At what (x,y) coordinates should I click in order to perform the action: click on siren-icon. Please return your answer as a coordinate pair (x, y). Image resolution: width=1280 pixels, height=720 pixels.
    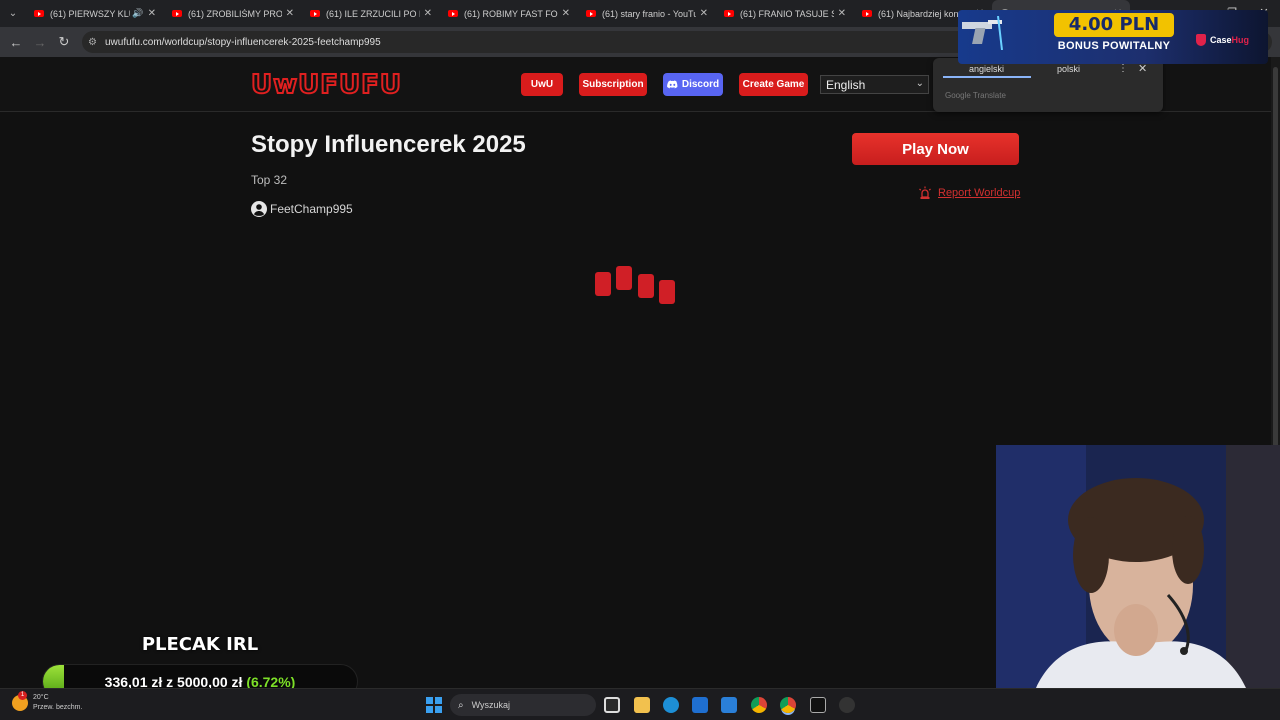
    Looking at the image, I should click on (925, 192).